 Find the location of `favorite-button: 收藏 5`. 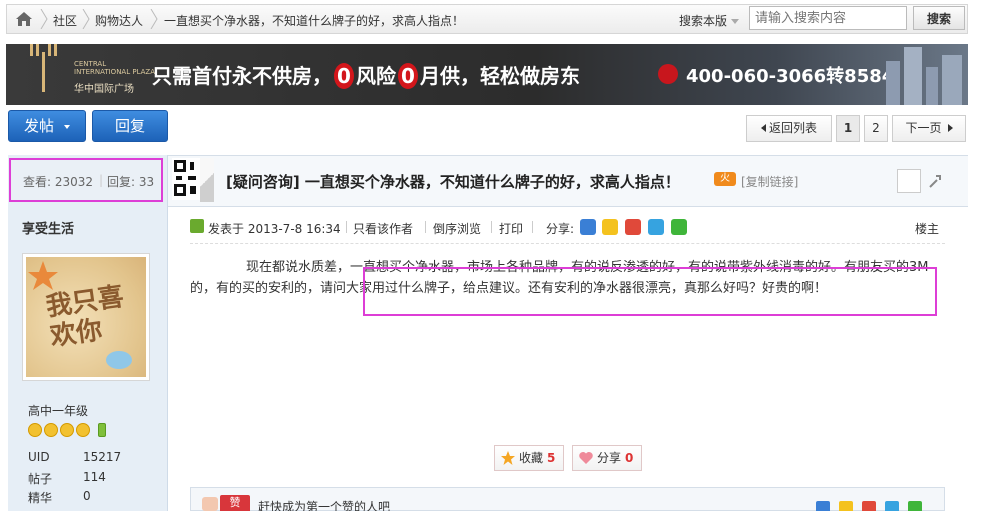

favorite-button: 收藏 5 is located at coordinates (529, 458).